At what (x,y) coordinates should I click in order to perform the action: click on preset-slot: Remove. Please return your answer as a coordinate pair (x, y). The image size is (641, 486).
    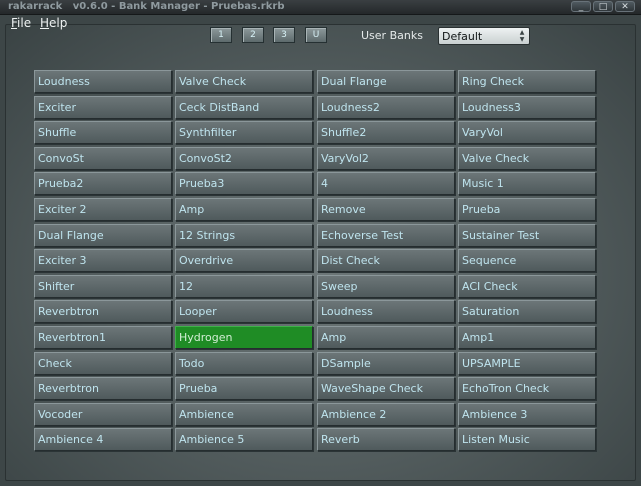
    Looking at the image, I should click on (386, 209).